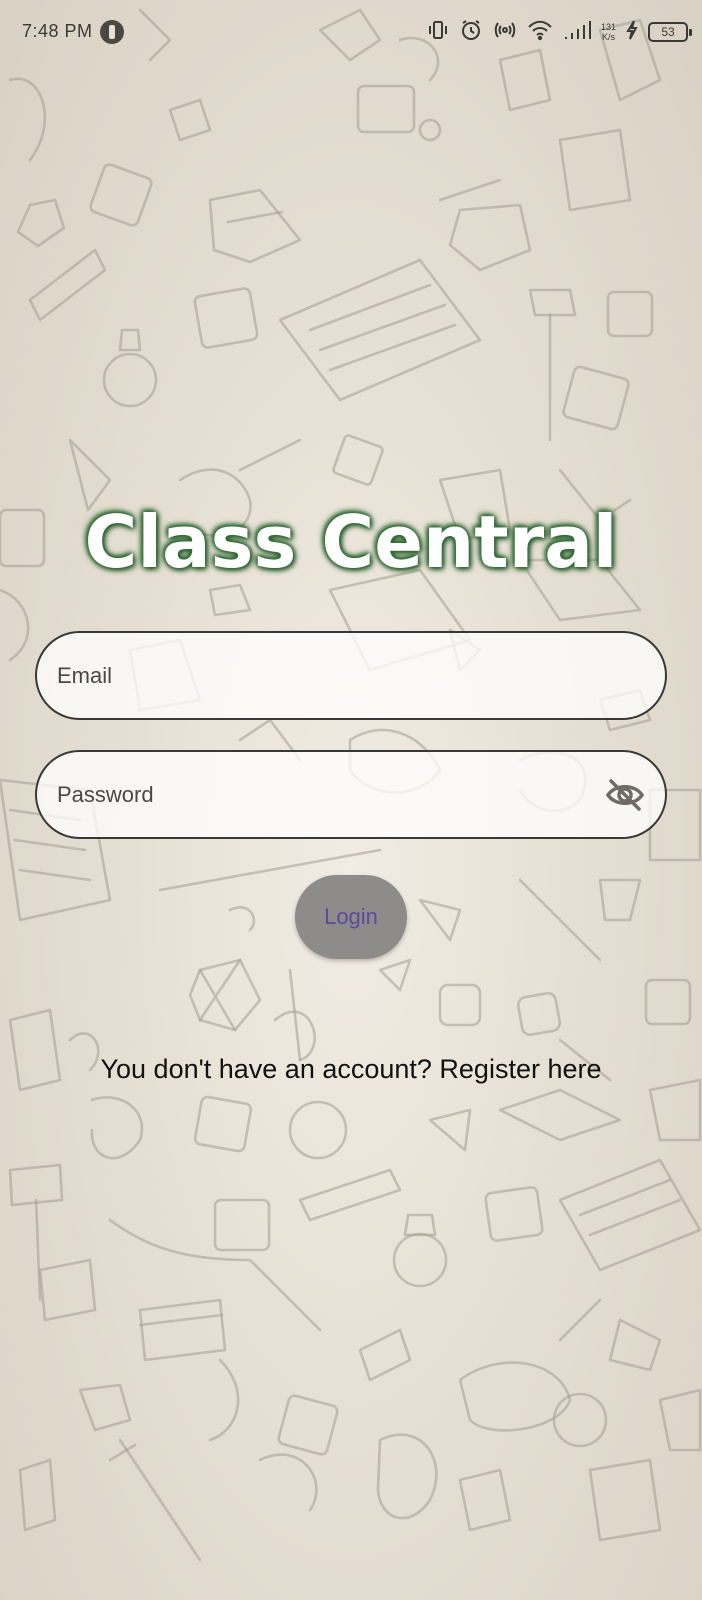 This screenshot has width=702, height=1600. I want to click on alarm-icon, so click(471, 32).